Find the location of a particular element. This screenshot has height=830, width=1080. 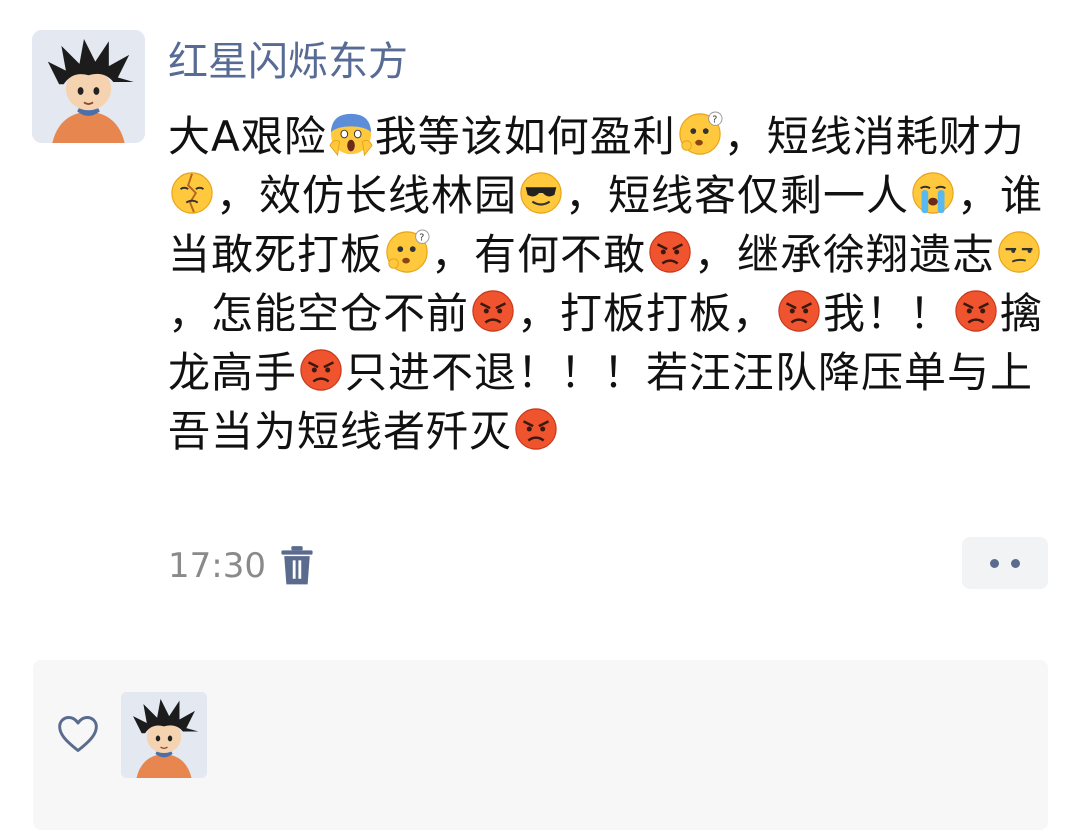

crying-emoji is located at coordinates (933, 193).